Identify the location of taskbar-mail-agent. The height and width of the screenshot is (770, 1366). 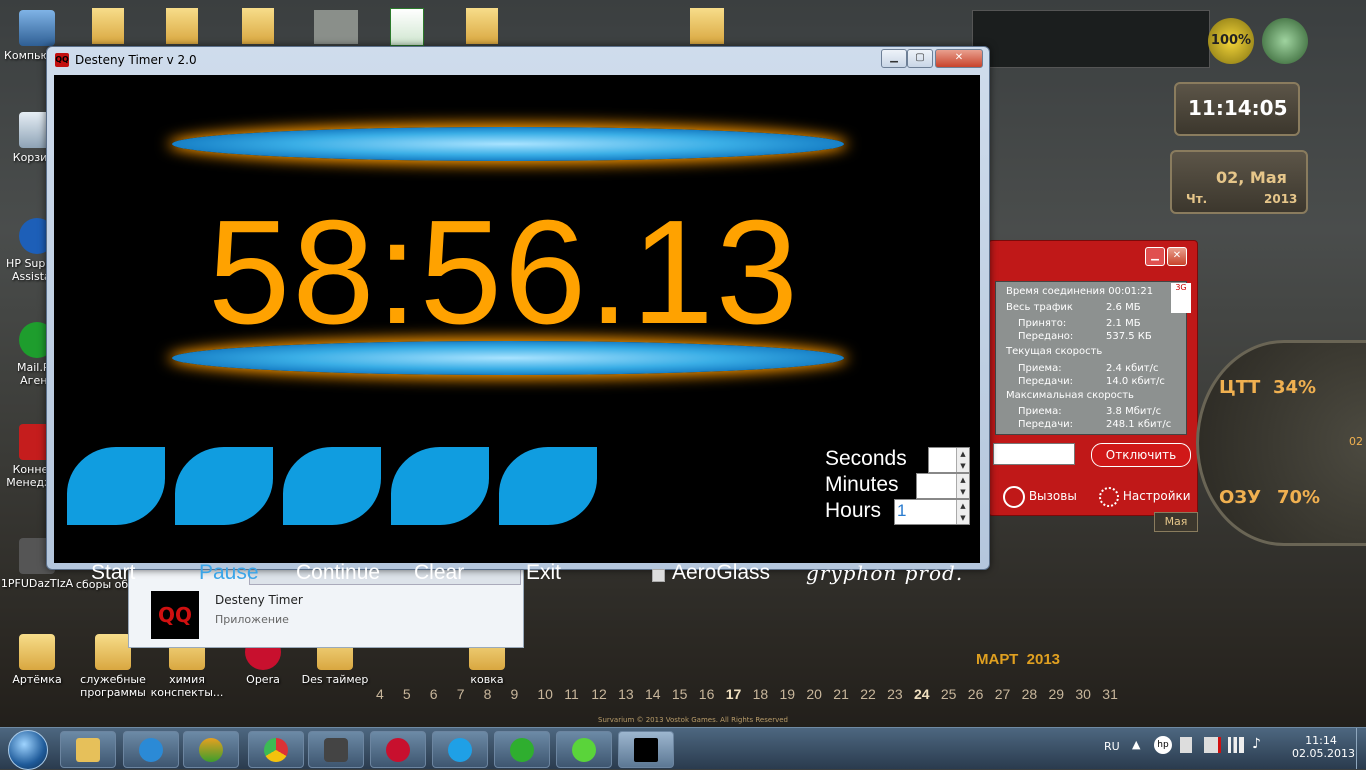
(522, 749).